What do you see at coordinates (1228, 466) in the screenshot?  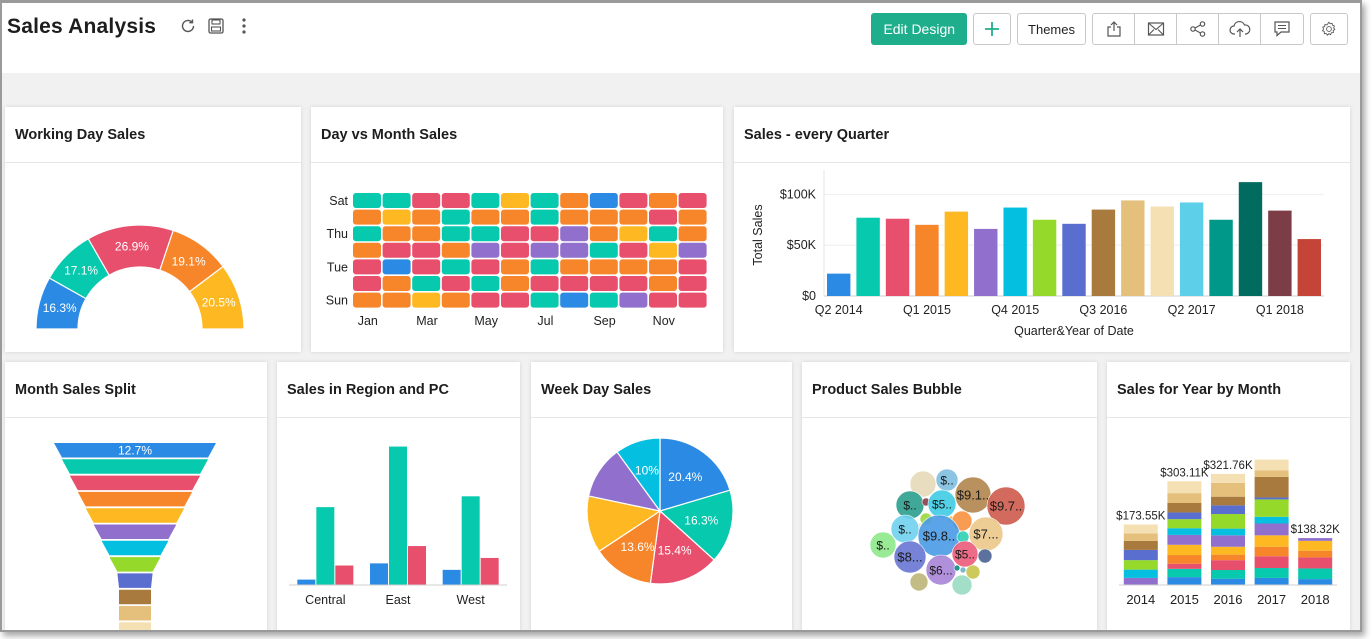 I see `total-label: $321.76K` at bounding box center [1228, 466].